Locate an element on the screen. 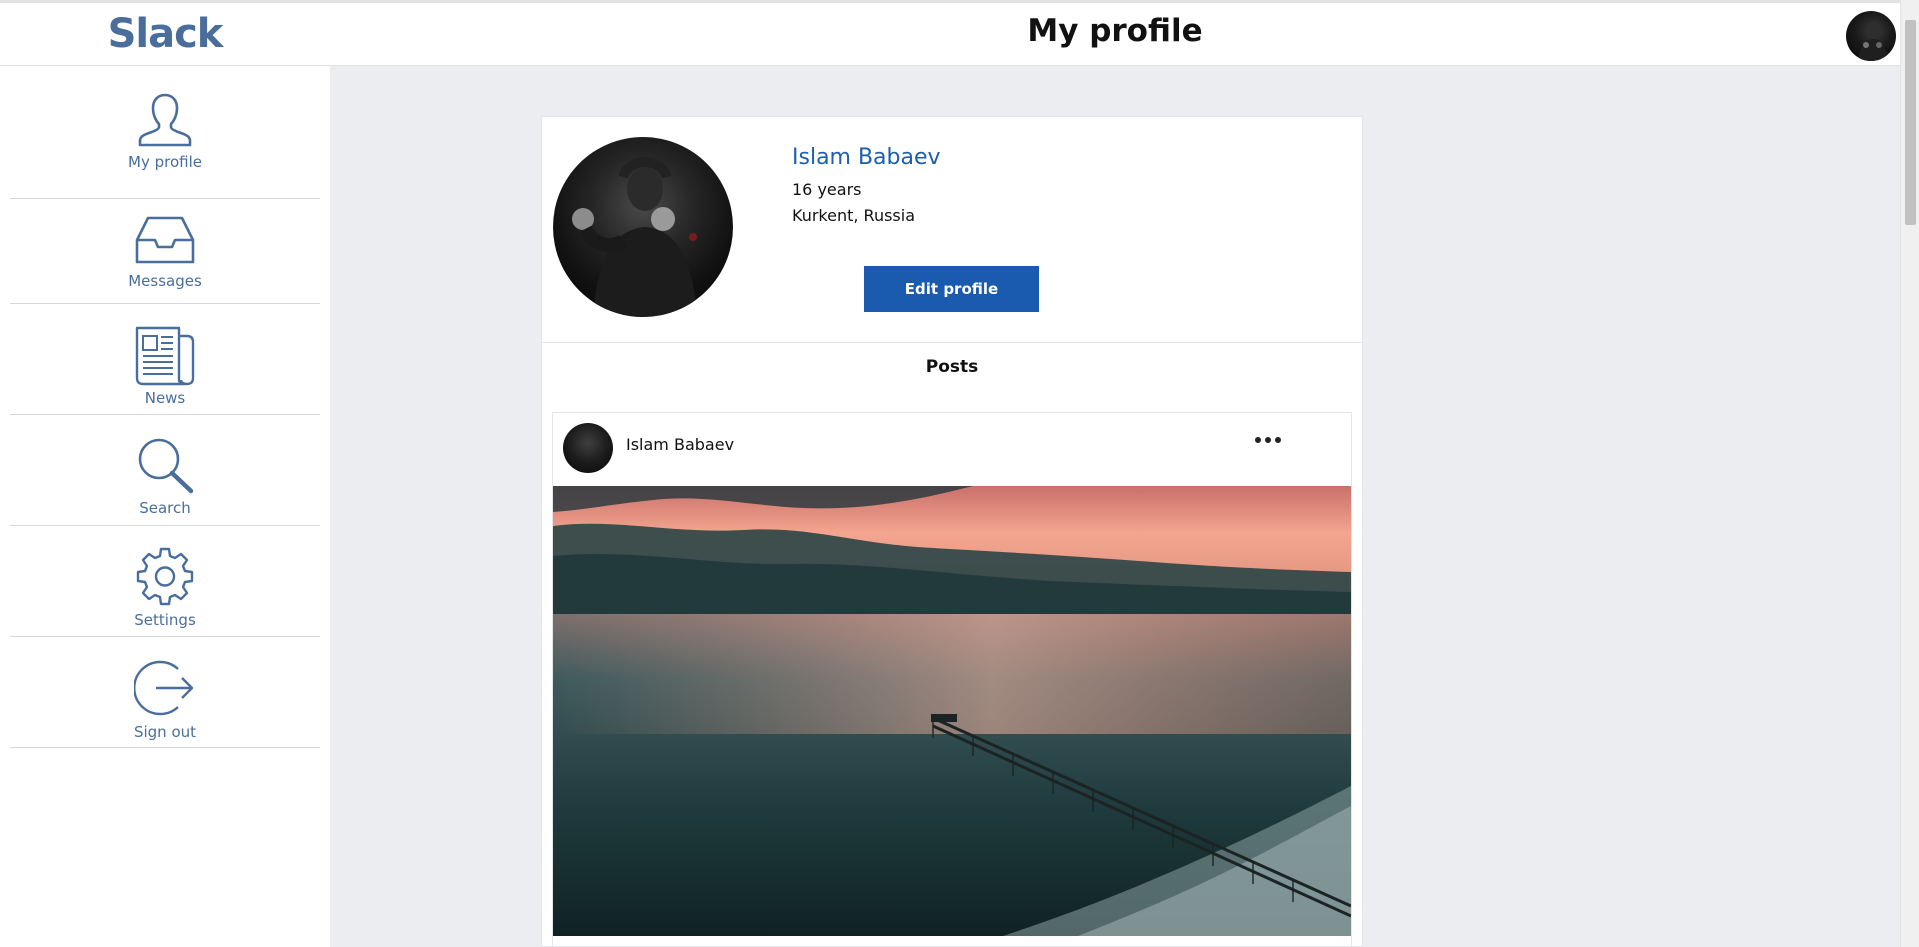 Image resolution: width=1919 pixels, height=947 pixels. sidebar-item-label: Messages is located at coordinates (165, 281).